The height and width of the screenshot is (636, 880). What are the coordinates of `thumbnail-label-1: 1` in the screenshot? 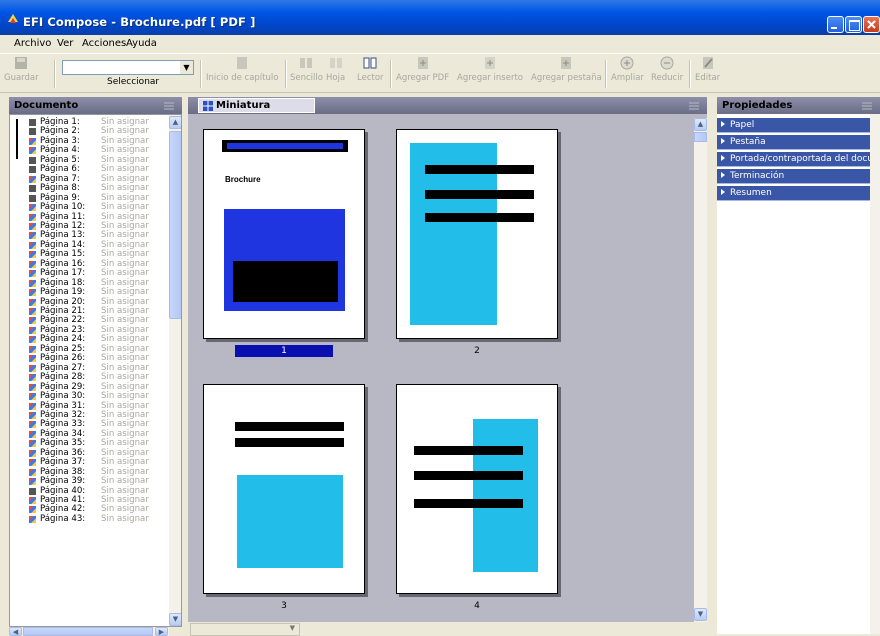 It's located at (284, 351).